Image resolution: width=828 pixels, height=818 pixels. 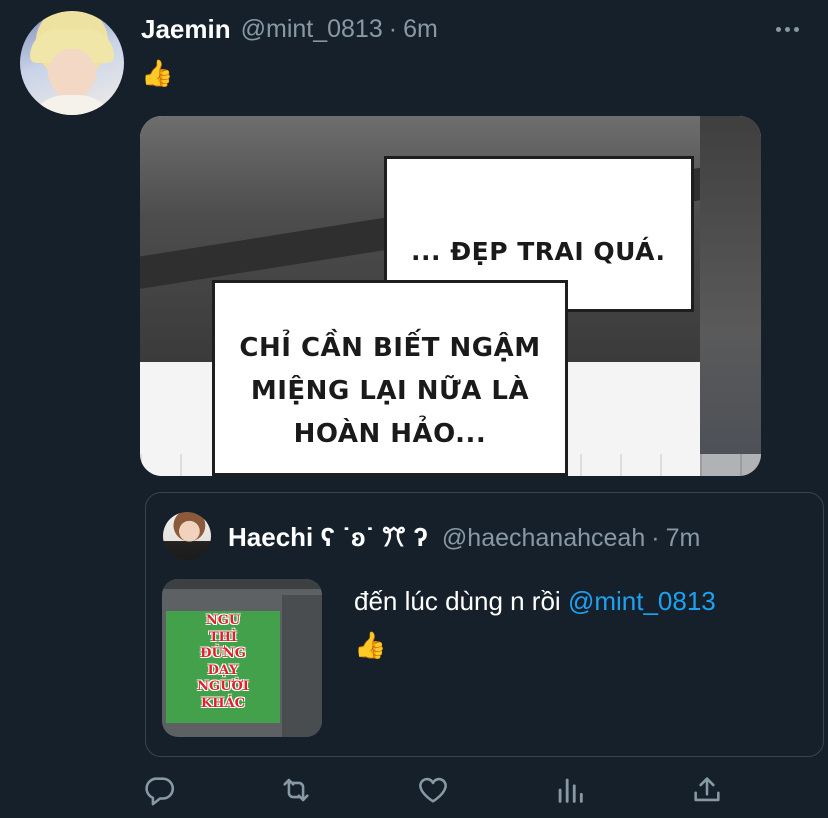 What do you see at coordinates (223, 686) in the screenshot?
I see `caption-line: NGƯỜI` at bounding box center [223, 686].